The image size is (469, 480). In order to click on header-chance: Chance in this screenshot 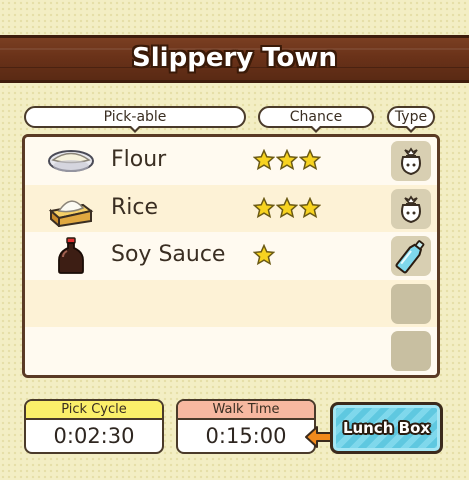, I will do `click(316, 119)`.